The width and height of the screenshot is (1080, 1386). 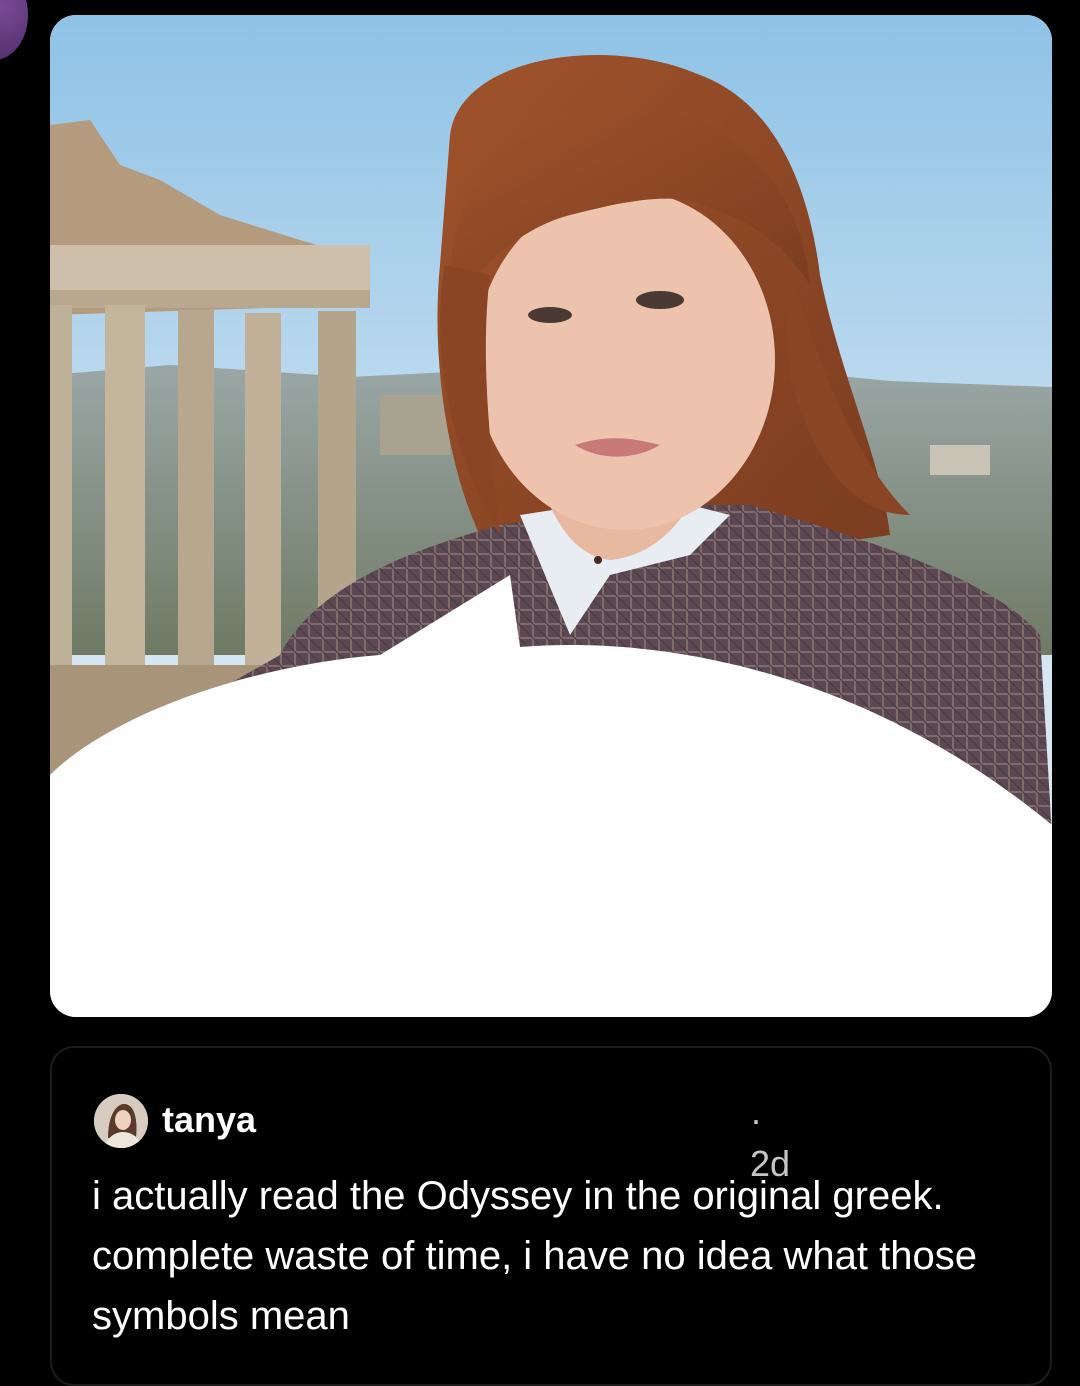 What do you see at coordinates (14, 30) in the screenshot?
I see `corner-avatar` at bounding box center [14, 30].